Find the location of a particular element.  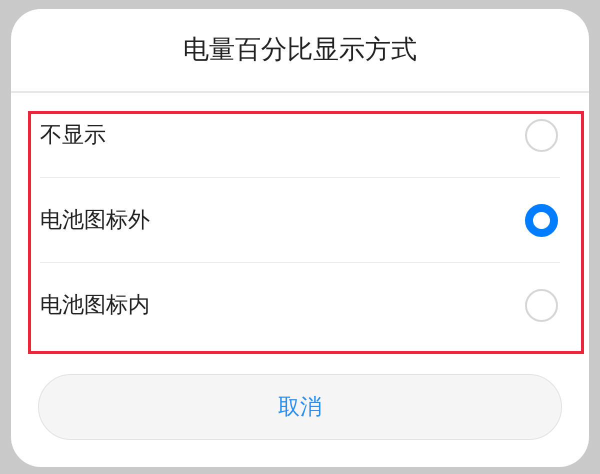

radio-button is located at coordinates (541, 220).